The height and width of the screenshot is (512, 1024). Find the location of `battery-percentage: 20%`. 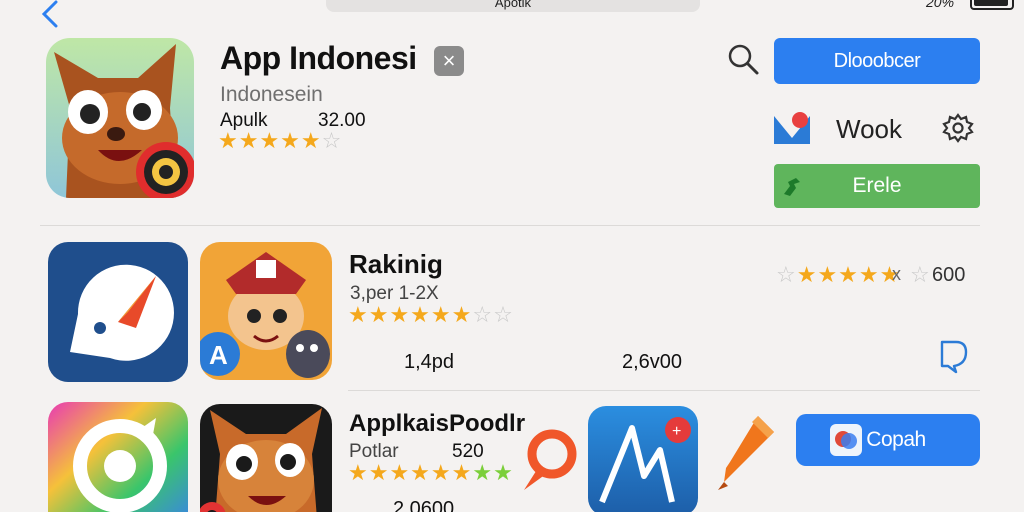

battery-percentage: 20% is located at coordinates (940, 5).